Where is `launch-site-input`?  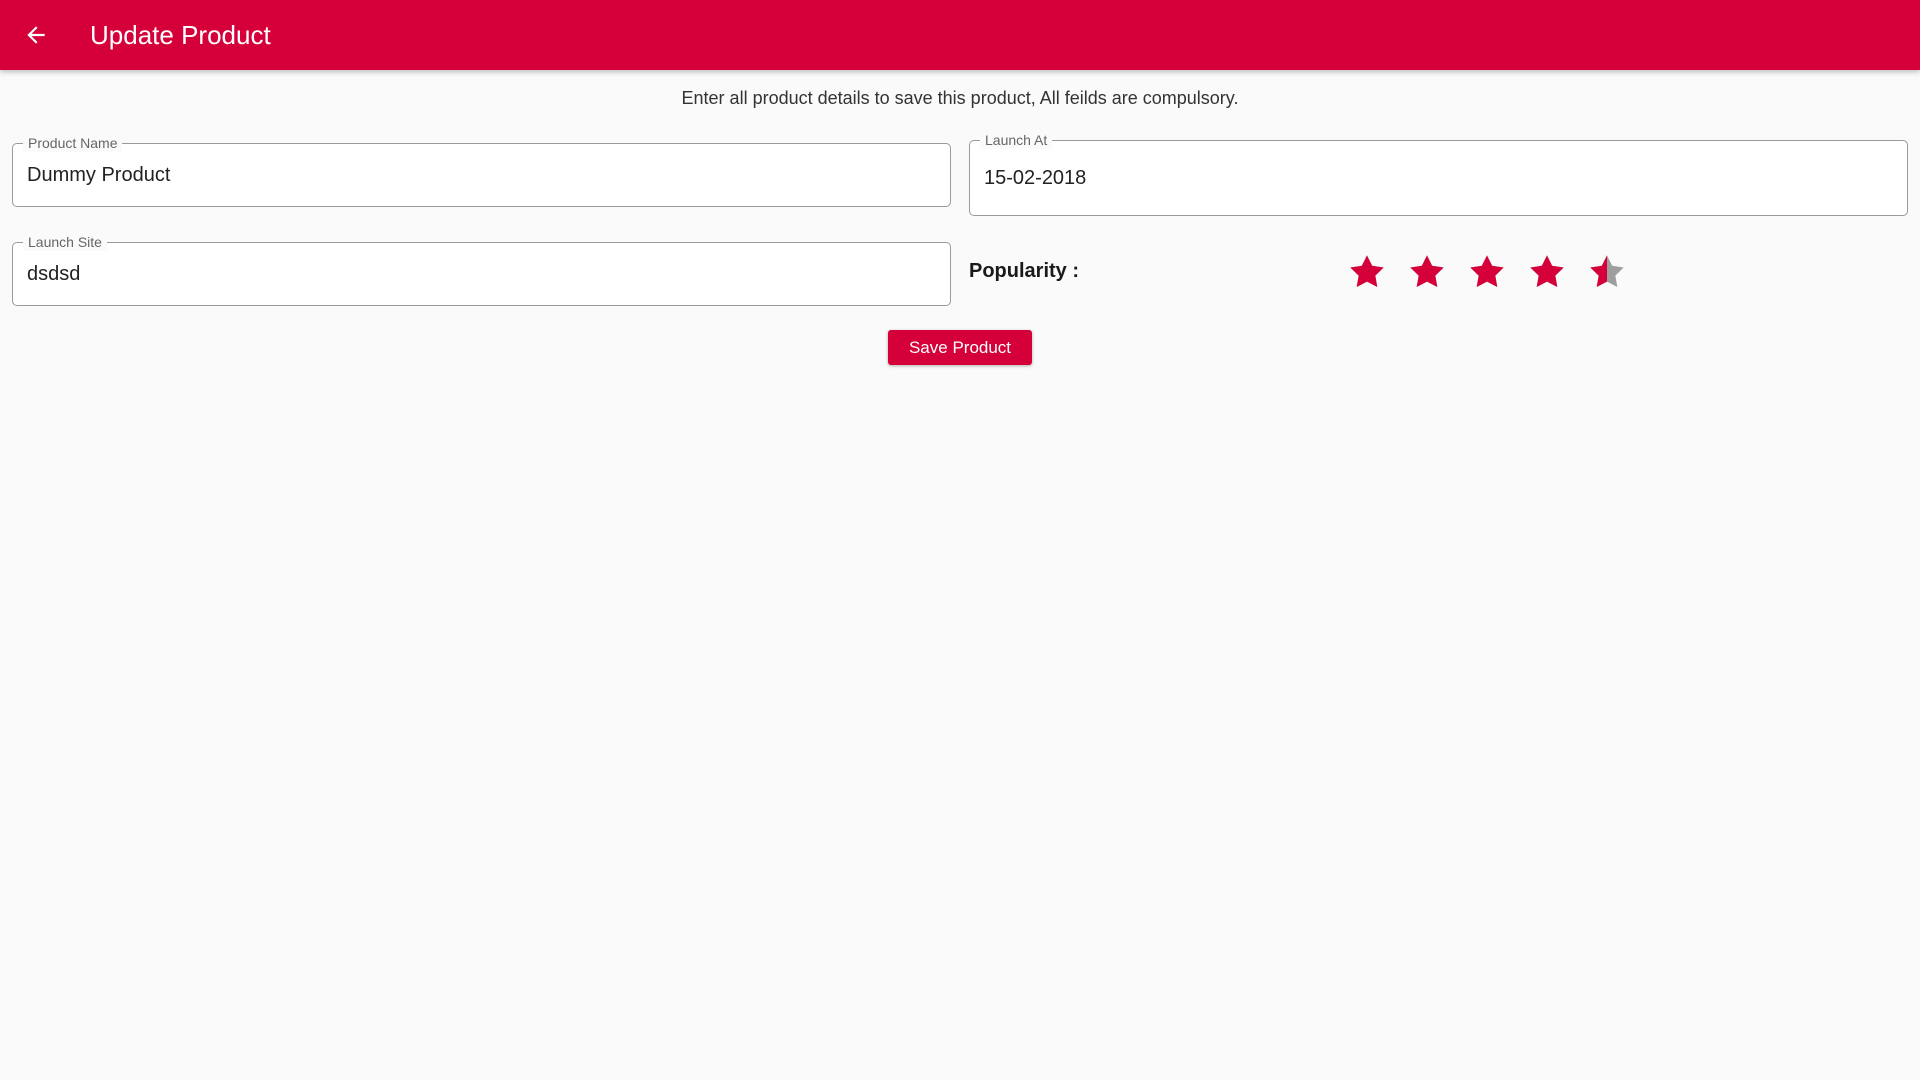
launch-site-input is located at coordinates (481, 274).